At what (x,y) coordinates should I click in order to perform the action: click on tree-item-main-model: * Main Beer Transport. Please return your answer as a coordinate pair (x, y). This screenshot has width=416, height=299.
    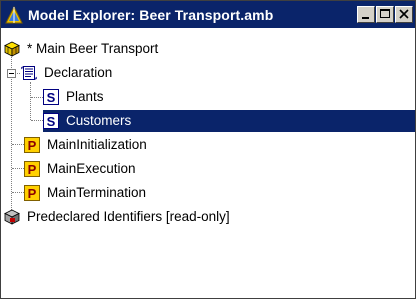
    Looking at the image, I should click on (82, 49).